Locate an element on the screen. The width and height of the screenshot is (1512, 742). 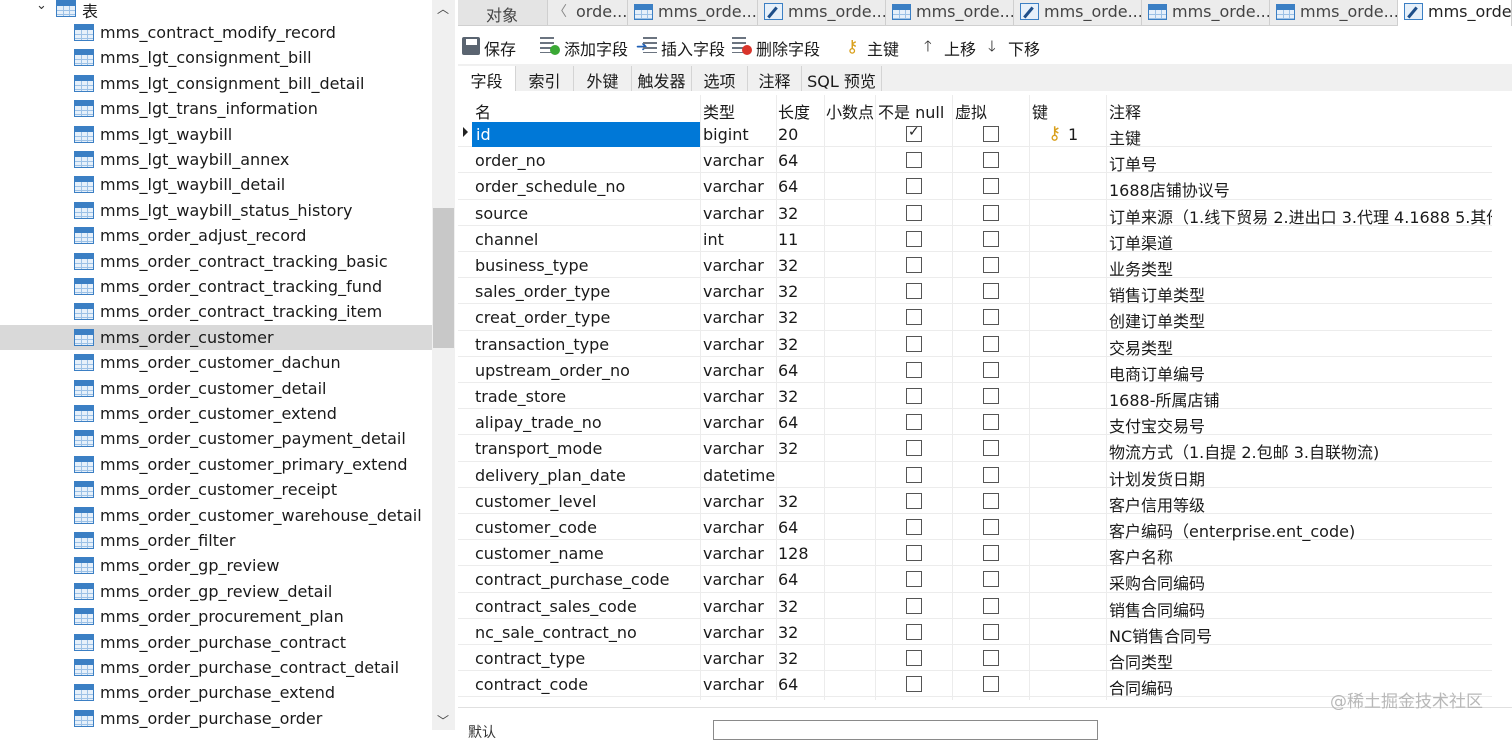
scroll-down-icon: ﹀ is located at coordinates (443, 720).